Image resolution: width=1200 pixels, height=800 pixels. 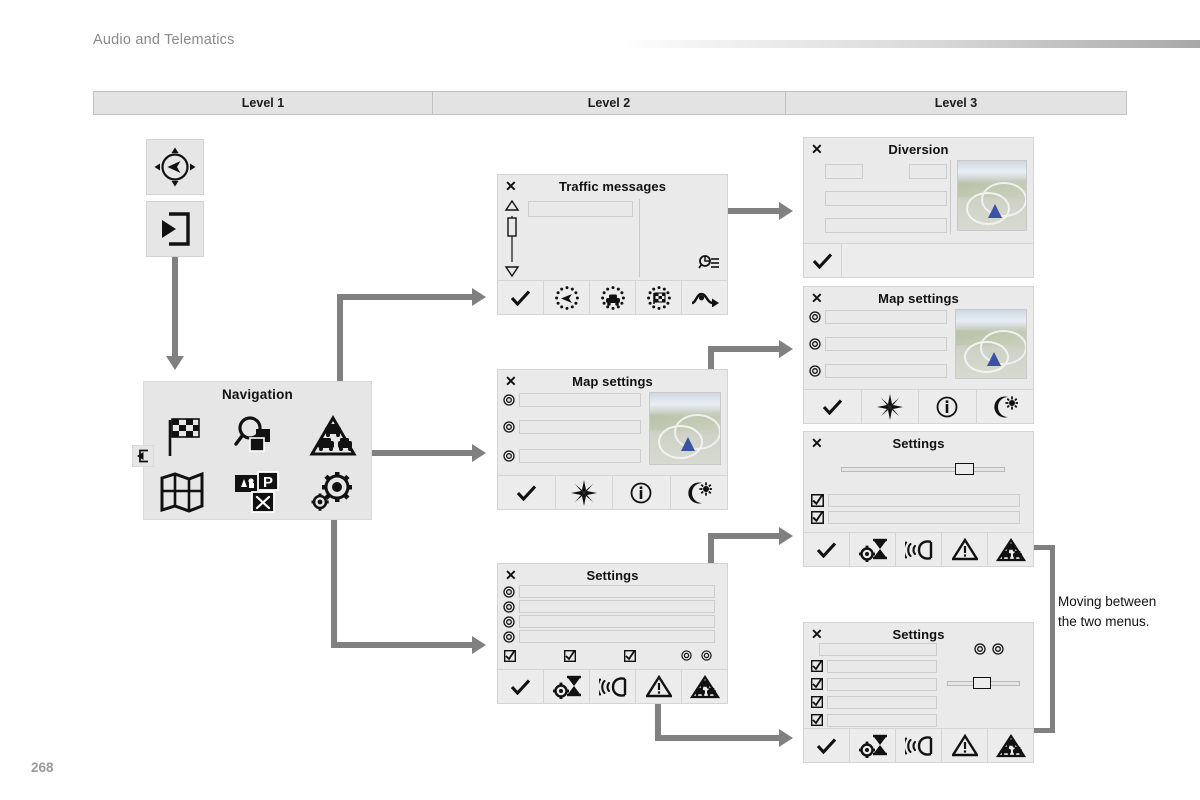 What do you see at coordinates (567, 297) in the screenshot?
I see `toolbar-navigation-view-button` at bounding box center [567, 297].